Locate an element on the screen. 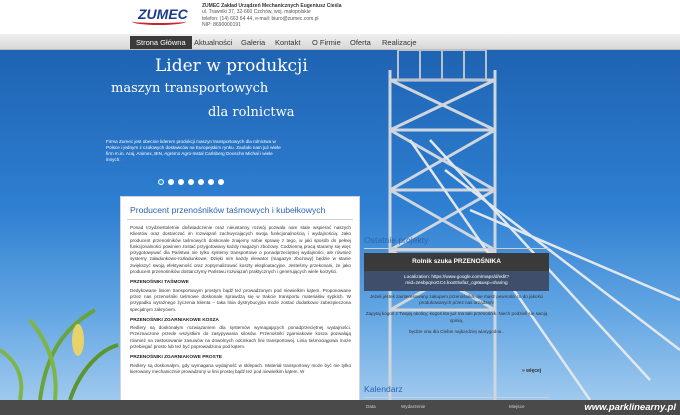  section-heading: PRZENOŚNIKI ZGARNIAKOWE KOSZA is located at coordinates (175, 320).